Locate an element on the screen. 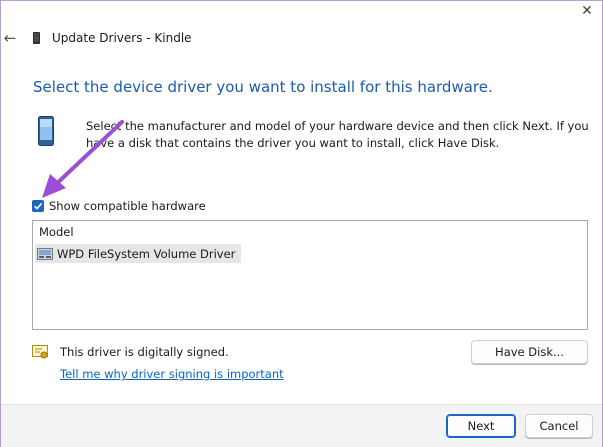 The image size is (603, 447). cancel-button: Cancel is located at coordinates (559, 426).